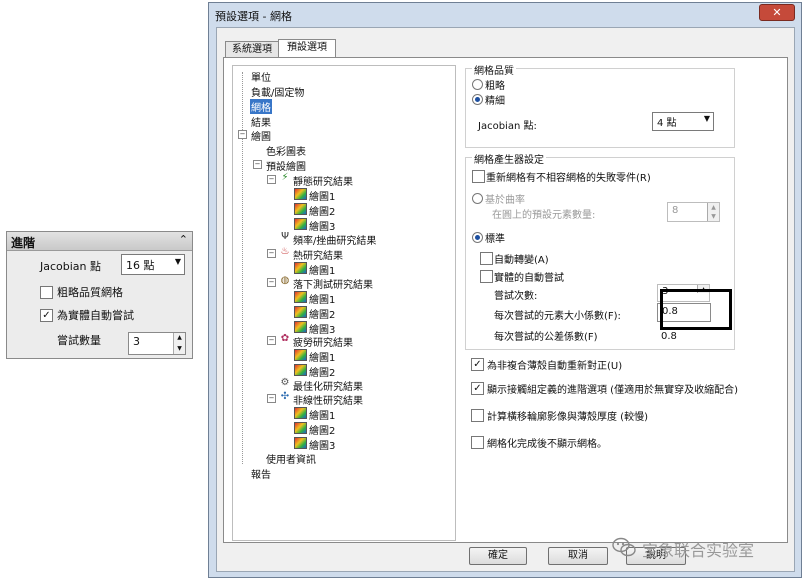 The image size is (808, 580). I want to click on collapse-icon: ⌃, so click(183, 239).